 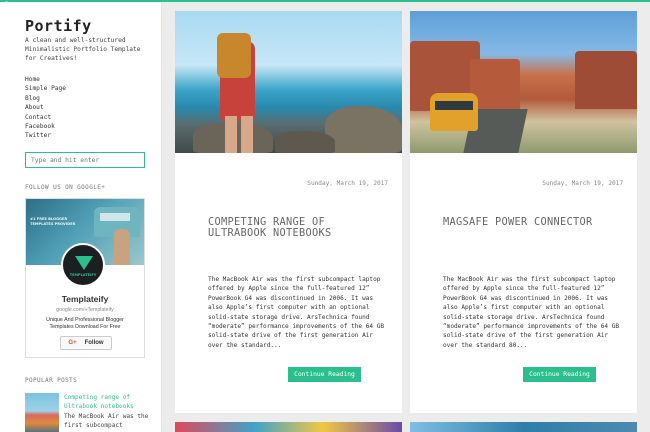 I want to click on post-image-beach, so click(x=288, y=82).